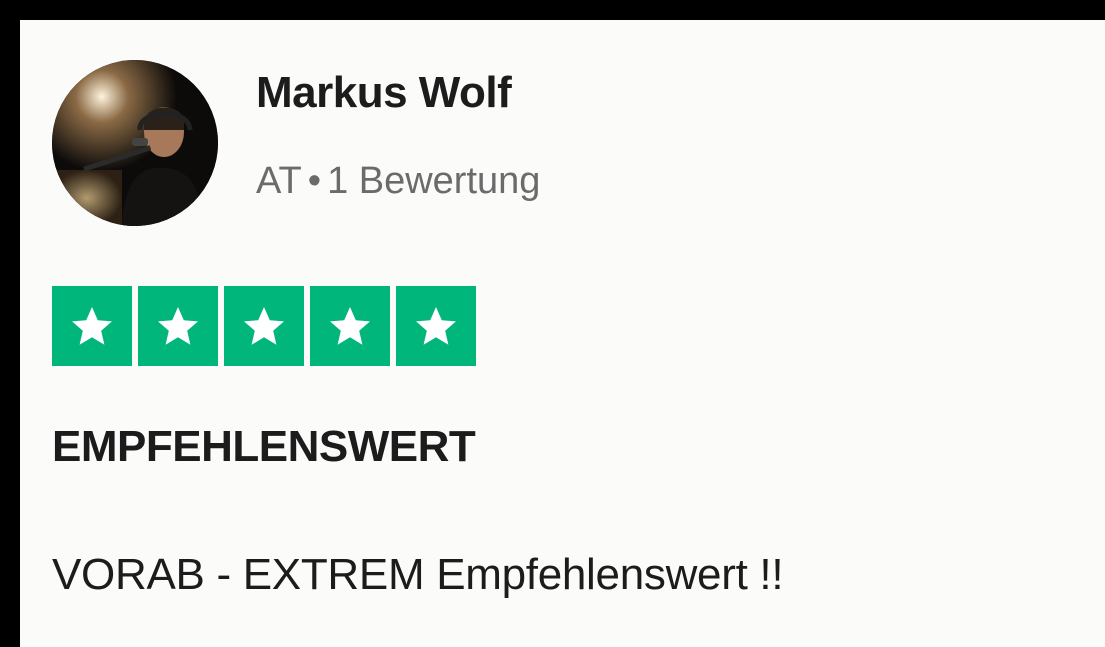 This screenshot has height=647, width=1105. What do you see at coordinates (384, 93) in the screenshot?
I see `reviewer-name: Markus Wolf` at bounding box center [384, 93].